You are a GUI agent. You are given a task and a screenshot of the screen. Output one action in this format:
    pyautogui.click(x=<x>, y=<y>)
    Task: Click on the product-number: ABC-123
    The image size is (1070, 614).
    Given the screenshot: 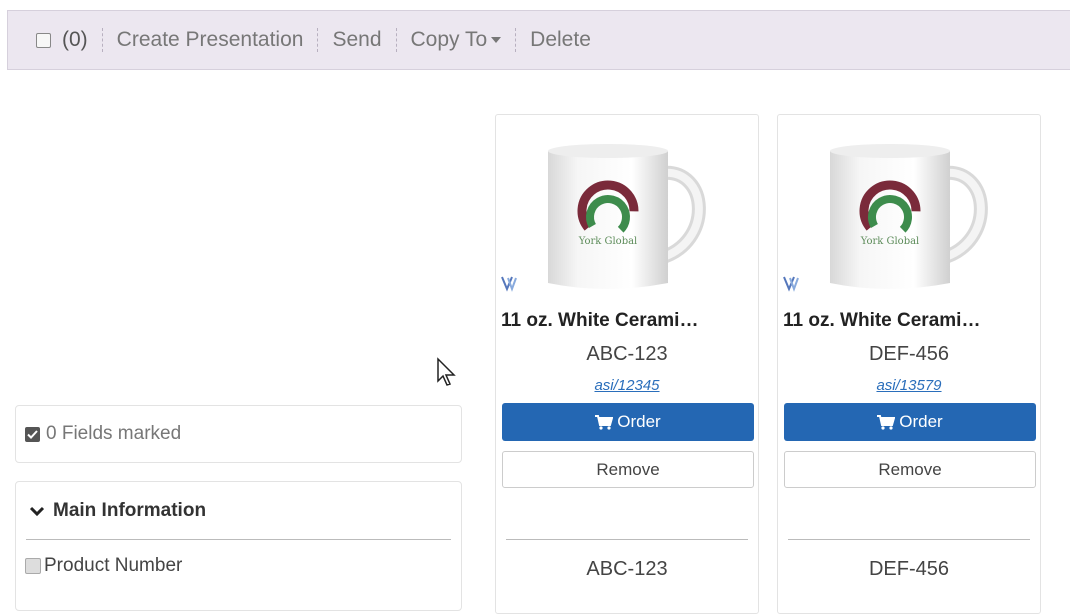 What is the action you would take?
    pyautogui.click(x=627, y=354)
    